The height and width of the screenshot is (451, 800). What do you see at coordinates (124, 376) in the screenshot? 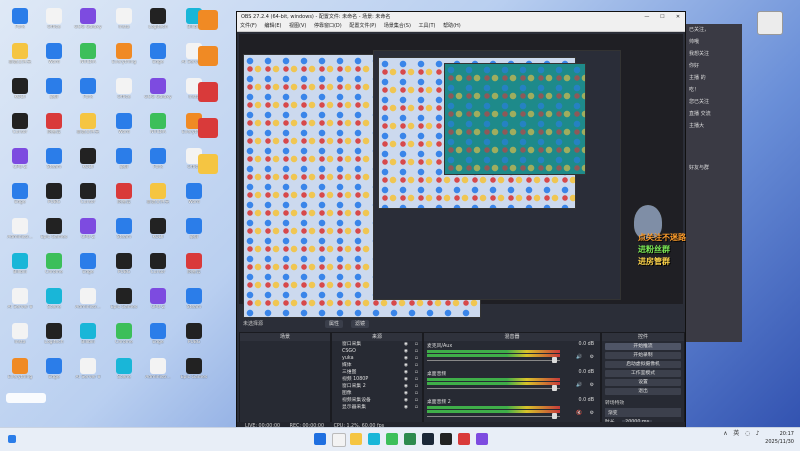
I see `desktop-icon: Scene` at bounding box center [124, 376].